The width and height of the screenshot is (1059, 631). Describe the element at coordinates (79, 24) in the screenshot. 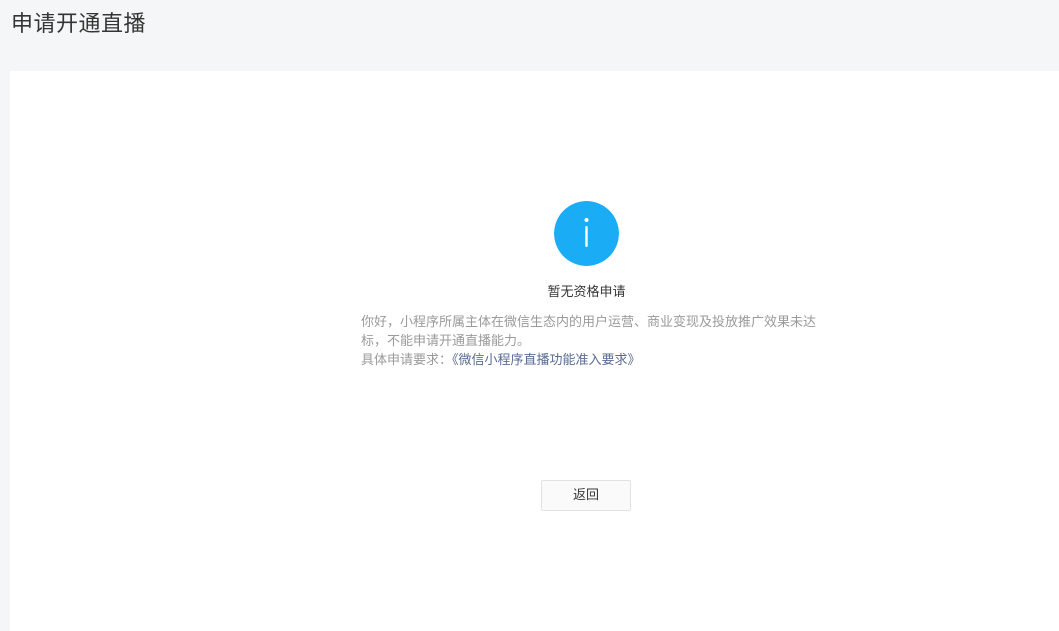

I see `page-title: 申请开通直播` at that location.